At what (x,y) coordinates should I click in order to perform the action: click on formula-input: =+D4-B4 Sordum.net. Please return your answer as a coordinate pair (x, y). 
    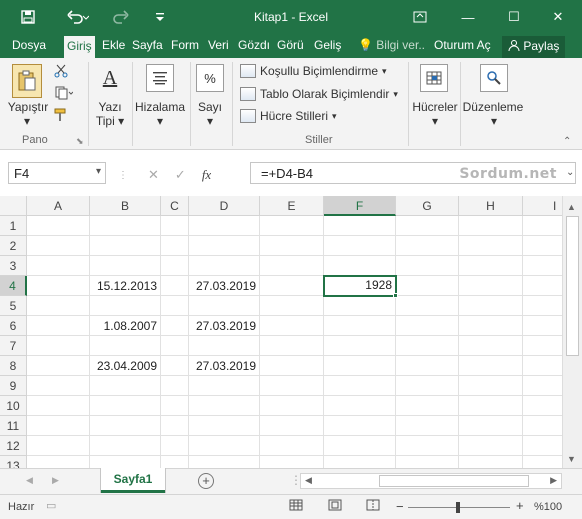
    Looking at the image, I should click on (413, 173).